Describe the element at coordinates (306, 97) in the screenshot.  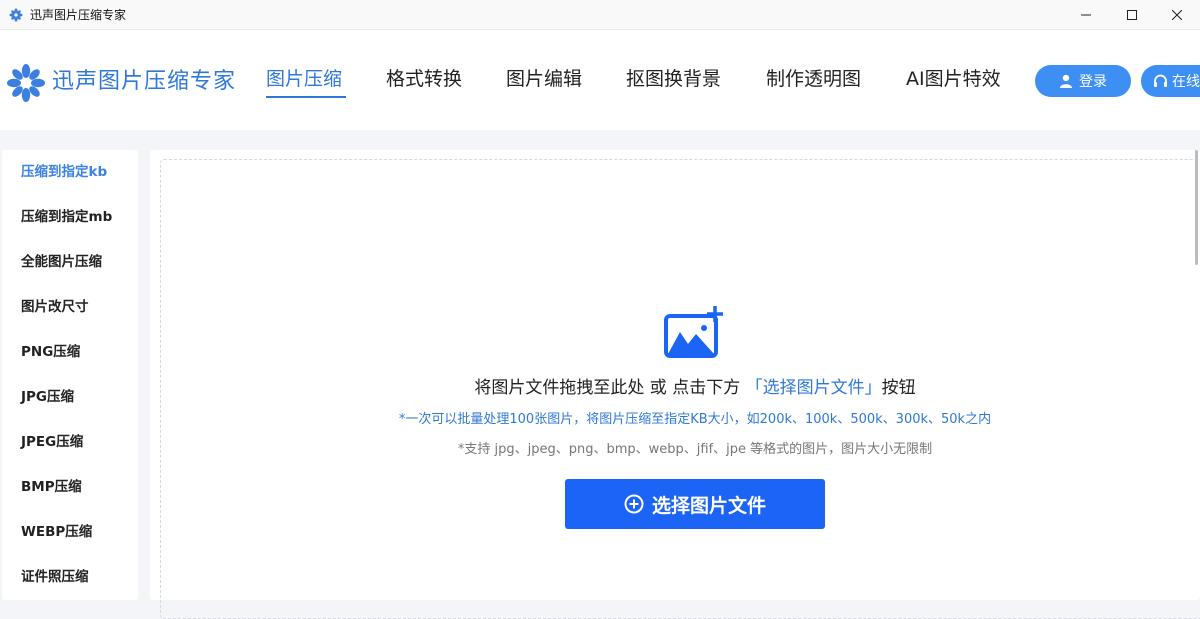
I see `nav-active-underline` at that location.